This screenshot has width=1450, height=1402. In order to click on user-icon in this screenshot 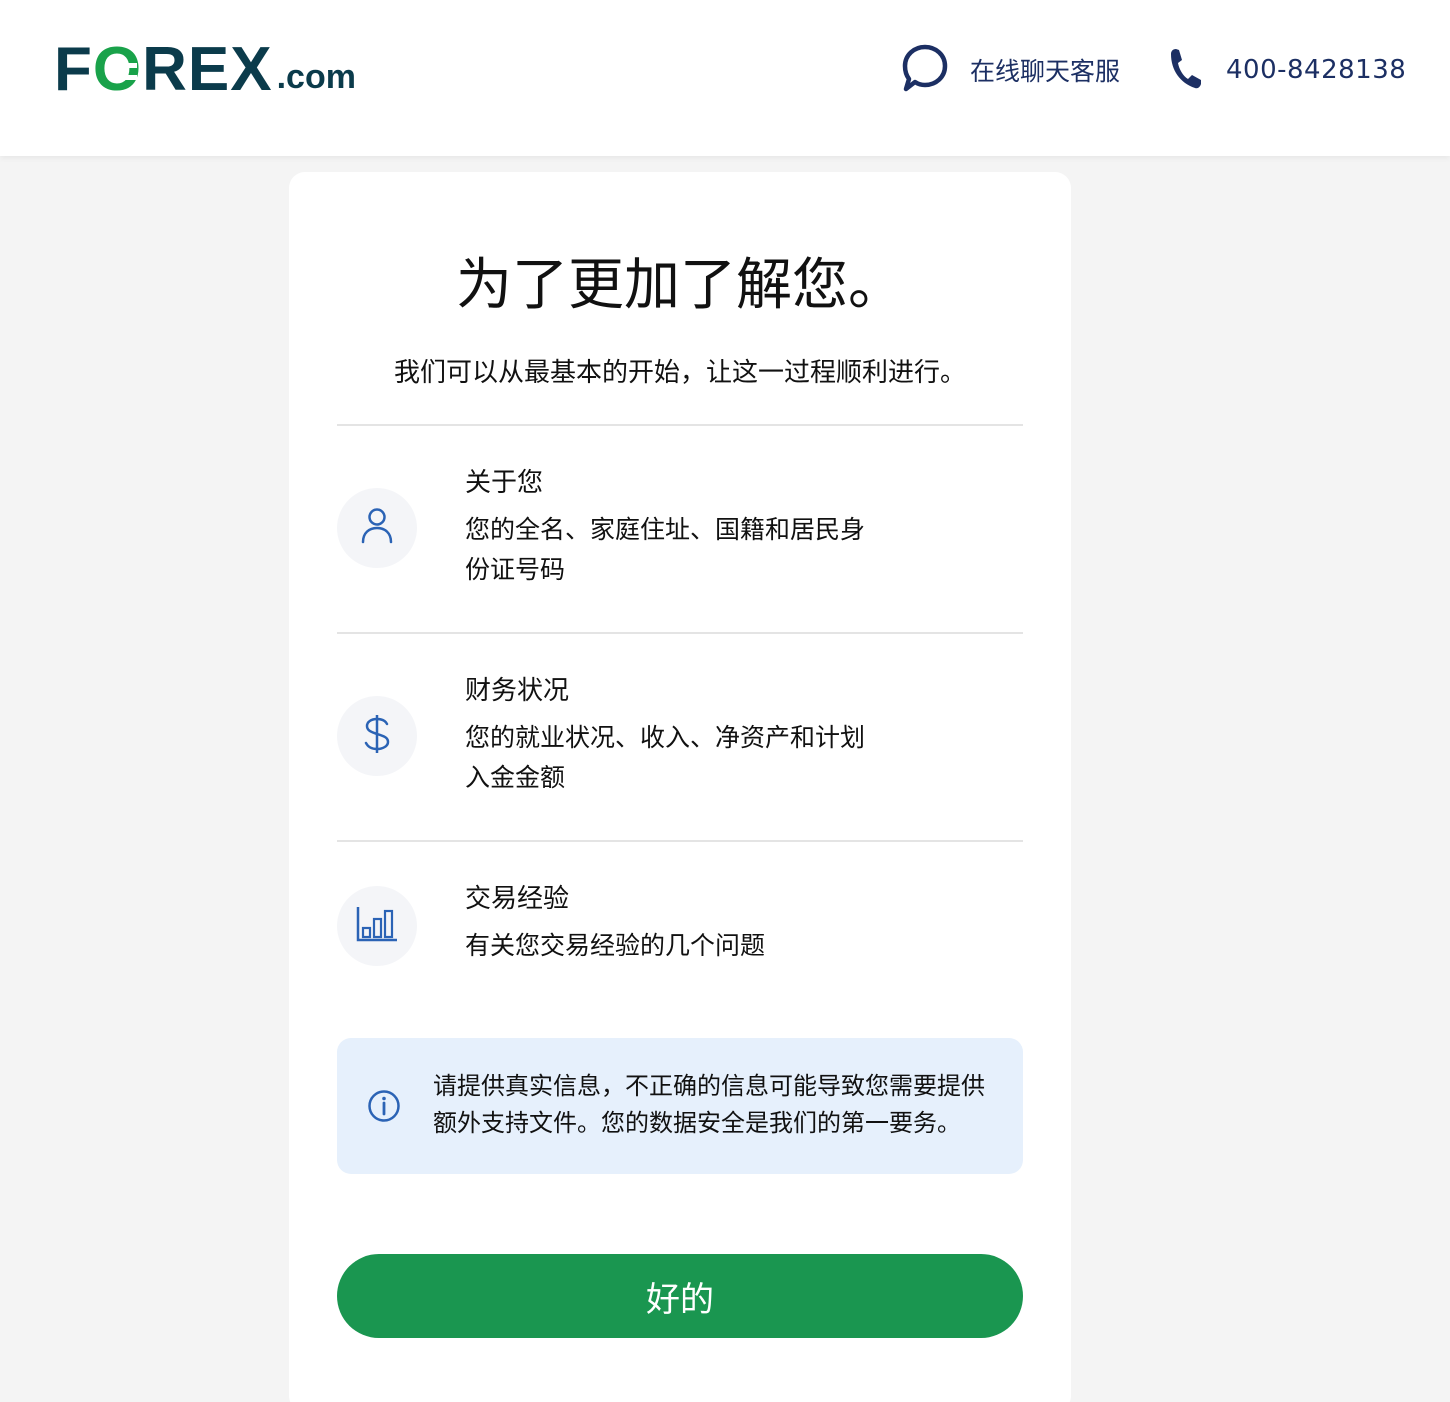, I will do `click(377, 528)`.